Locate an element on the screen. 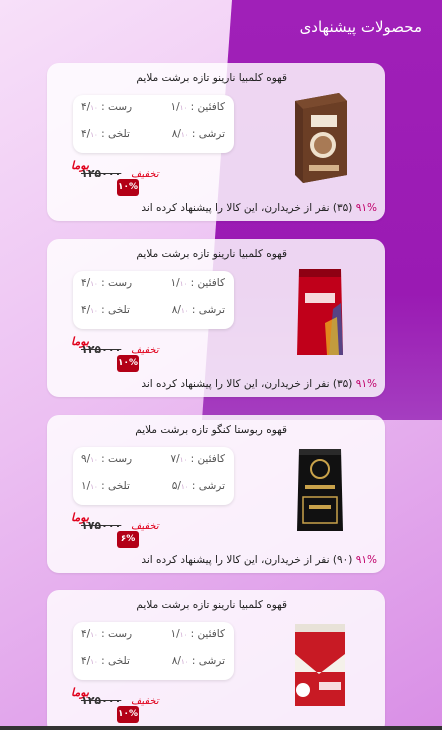  price: ۱۷۵۰۰۰ is located at coordinates (101, 525).